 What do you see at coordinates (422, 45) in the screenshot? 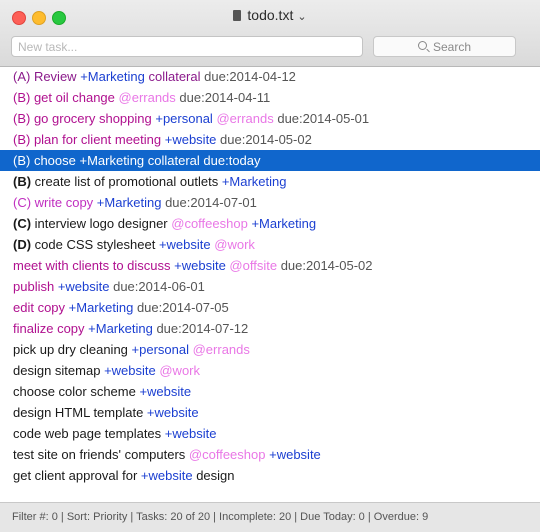
I see `search-icon` at bounding box center [422, 45].